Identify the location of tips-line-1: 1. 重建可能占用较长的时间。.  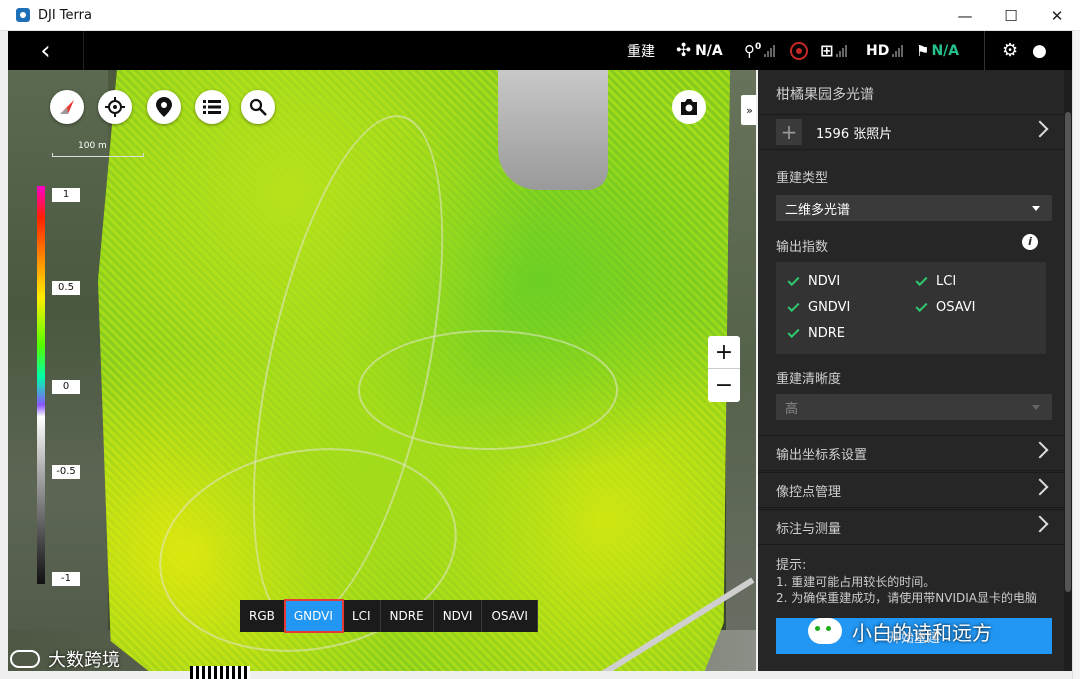
(856, 582).